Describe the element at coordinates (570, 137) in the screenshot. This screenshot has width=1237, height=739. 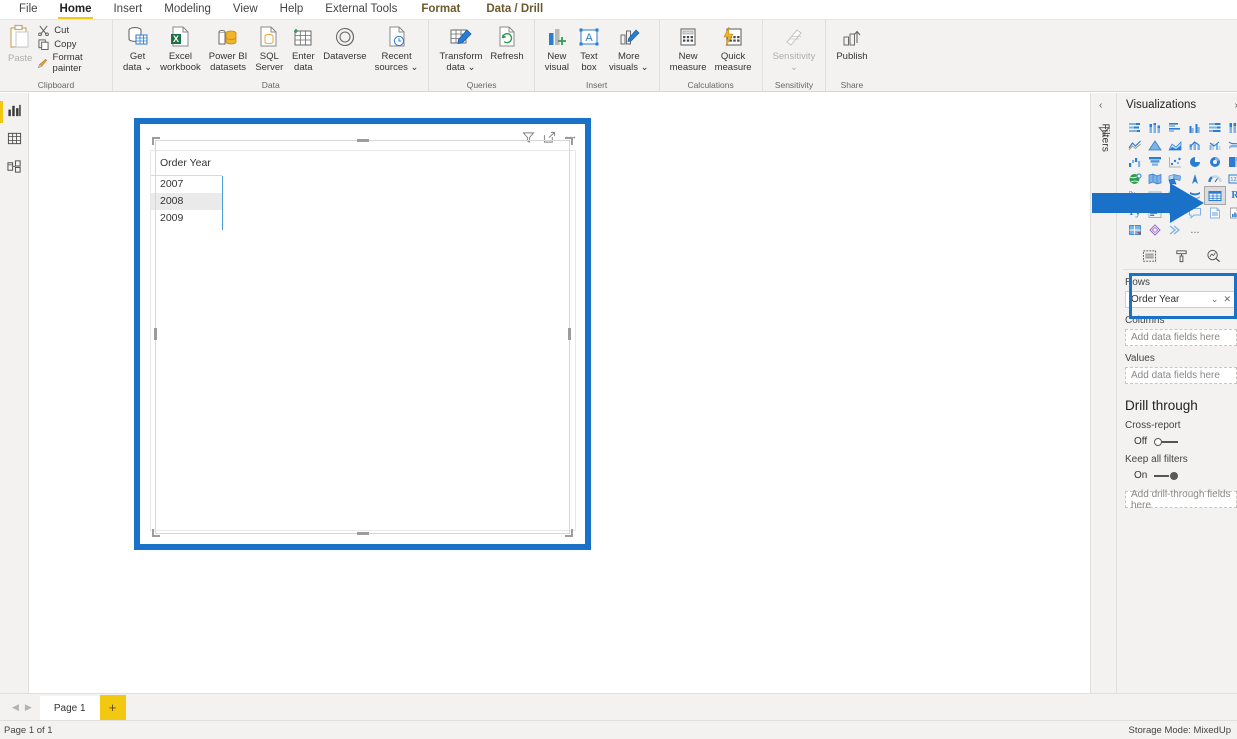
I see `more-options-icon` at that location.